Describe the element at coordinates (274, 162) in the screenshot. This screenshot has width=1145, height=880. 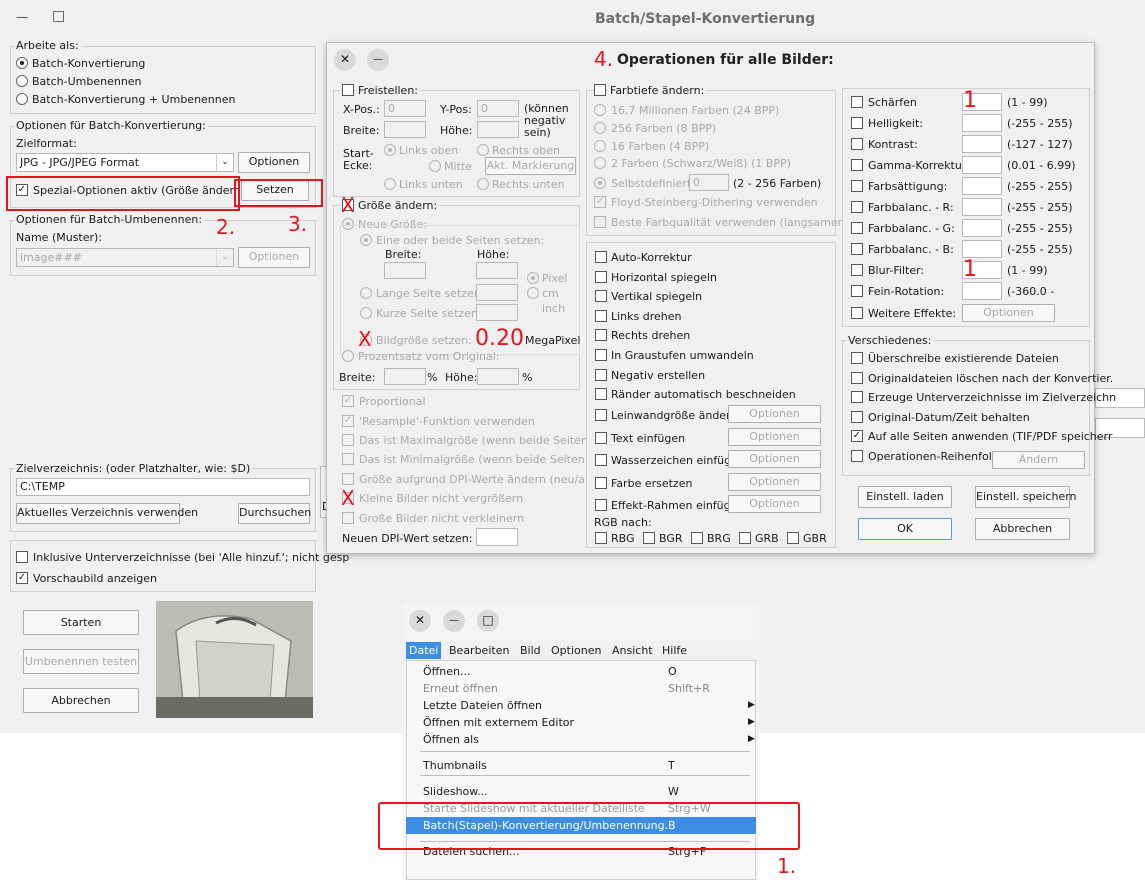
I see `format-options-button: Optionen` at that location.